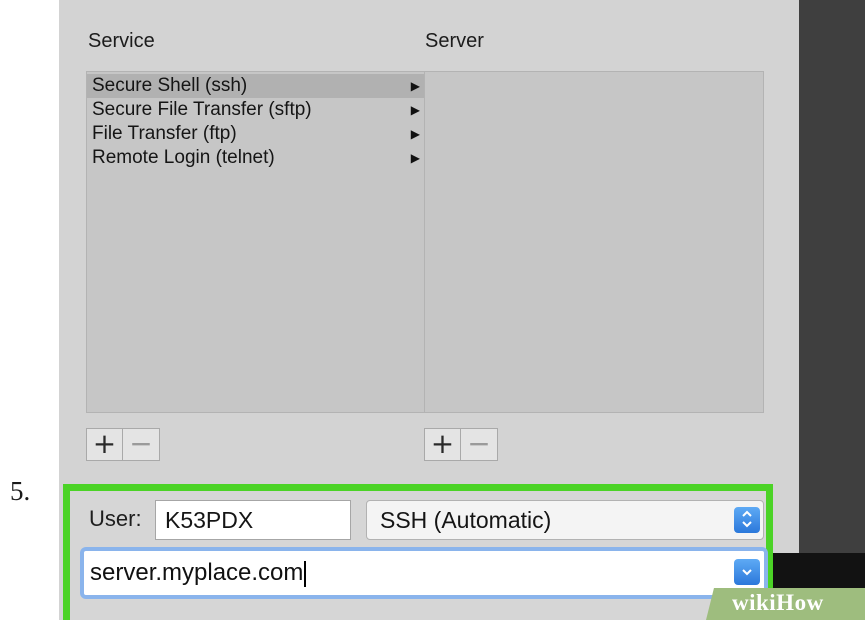 The width and height of the screenshot is (865, 620). I want to click on user-label: User:, so click(115, 518).